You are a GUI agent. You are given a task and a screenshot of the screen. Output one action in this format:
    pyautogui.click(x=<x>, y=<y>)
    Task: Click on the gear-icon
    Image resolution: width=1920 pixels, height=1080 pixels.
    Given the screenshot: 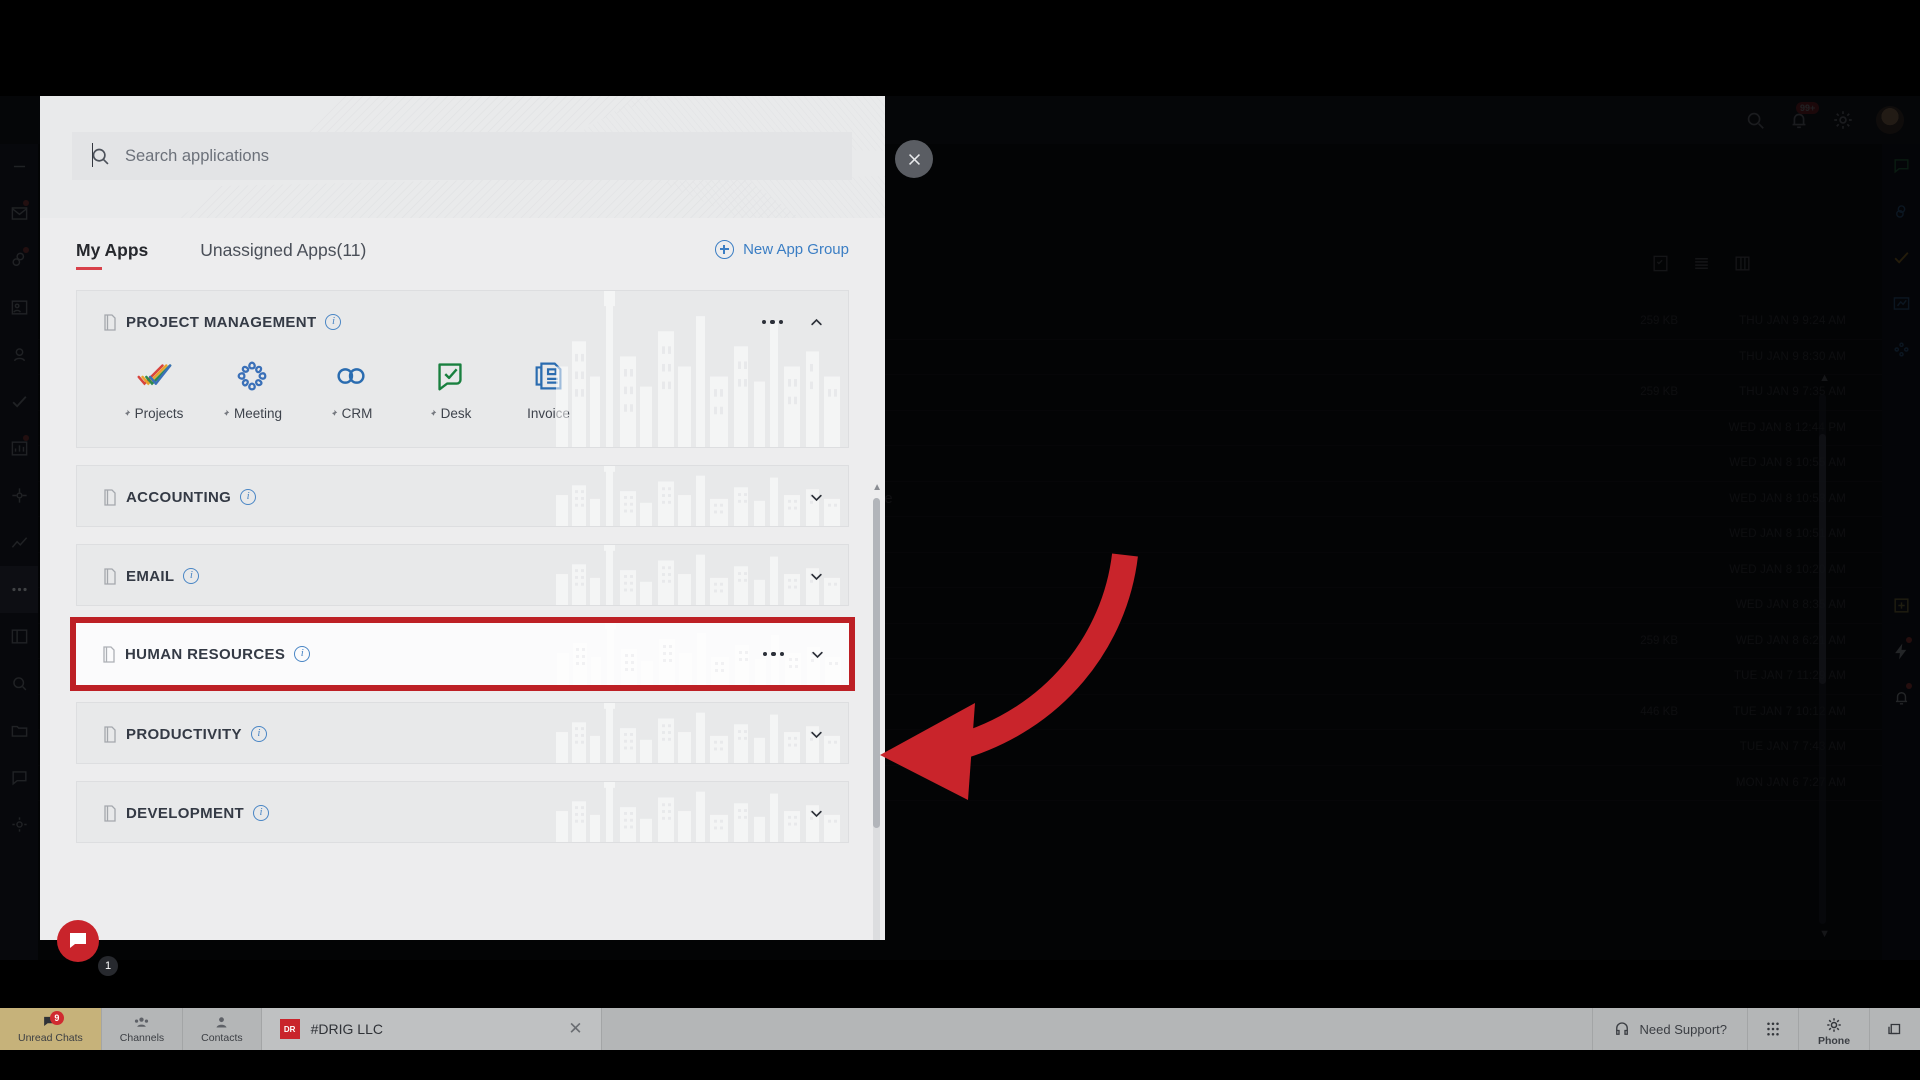 What is the action you would take?
    pyautogui.click(x=1843, y=120)
    